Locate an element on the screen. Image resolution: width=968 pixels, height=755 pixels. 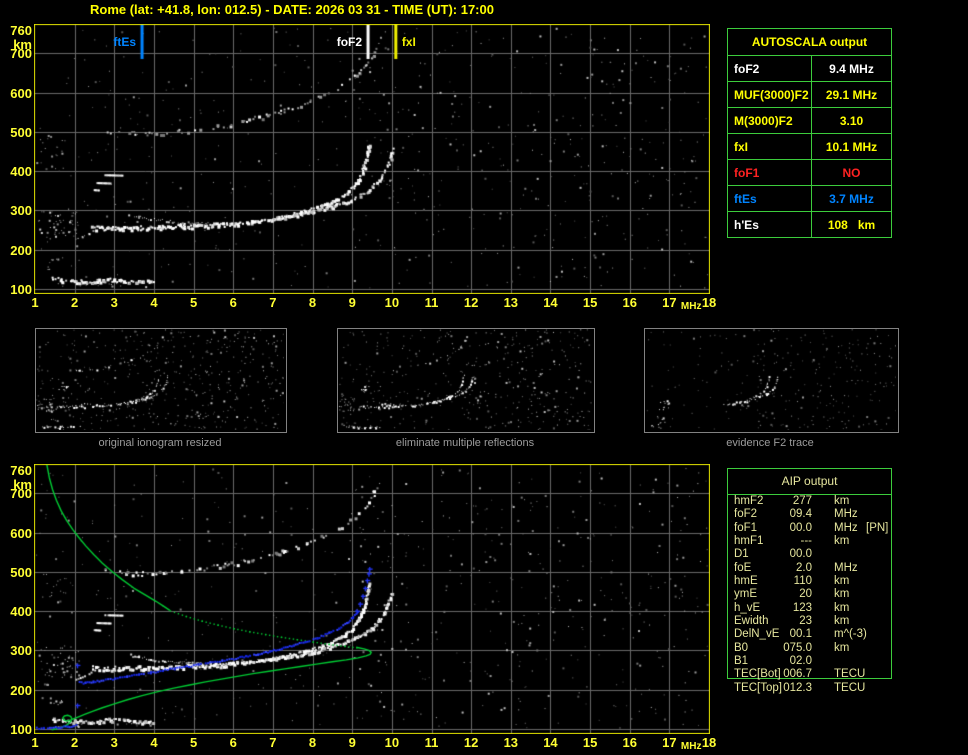
y-tick-label: 600 is located at coordinates (21, 533).